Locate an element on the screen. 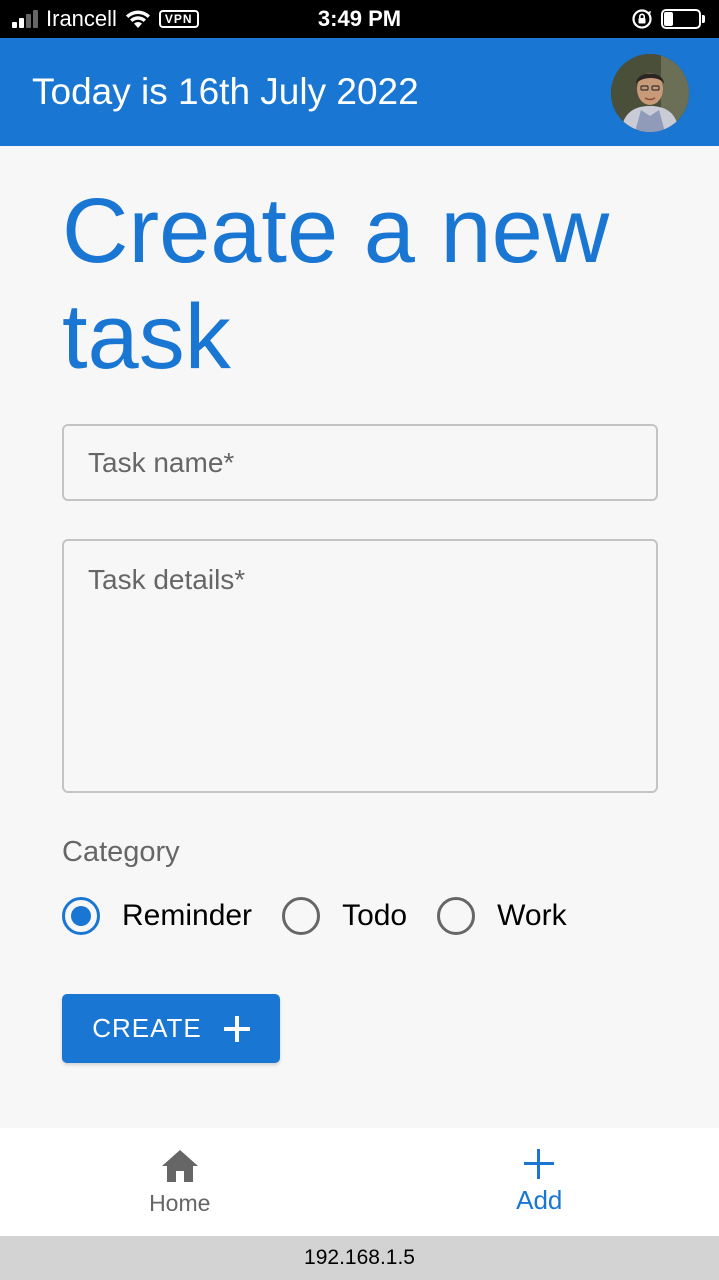 This screenshot has width=719, height=1280. avatar-photo is located at coordinates (650, 93).